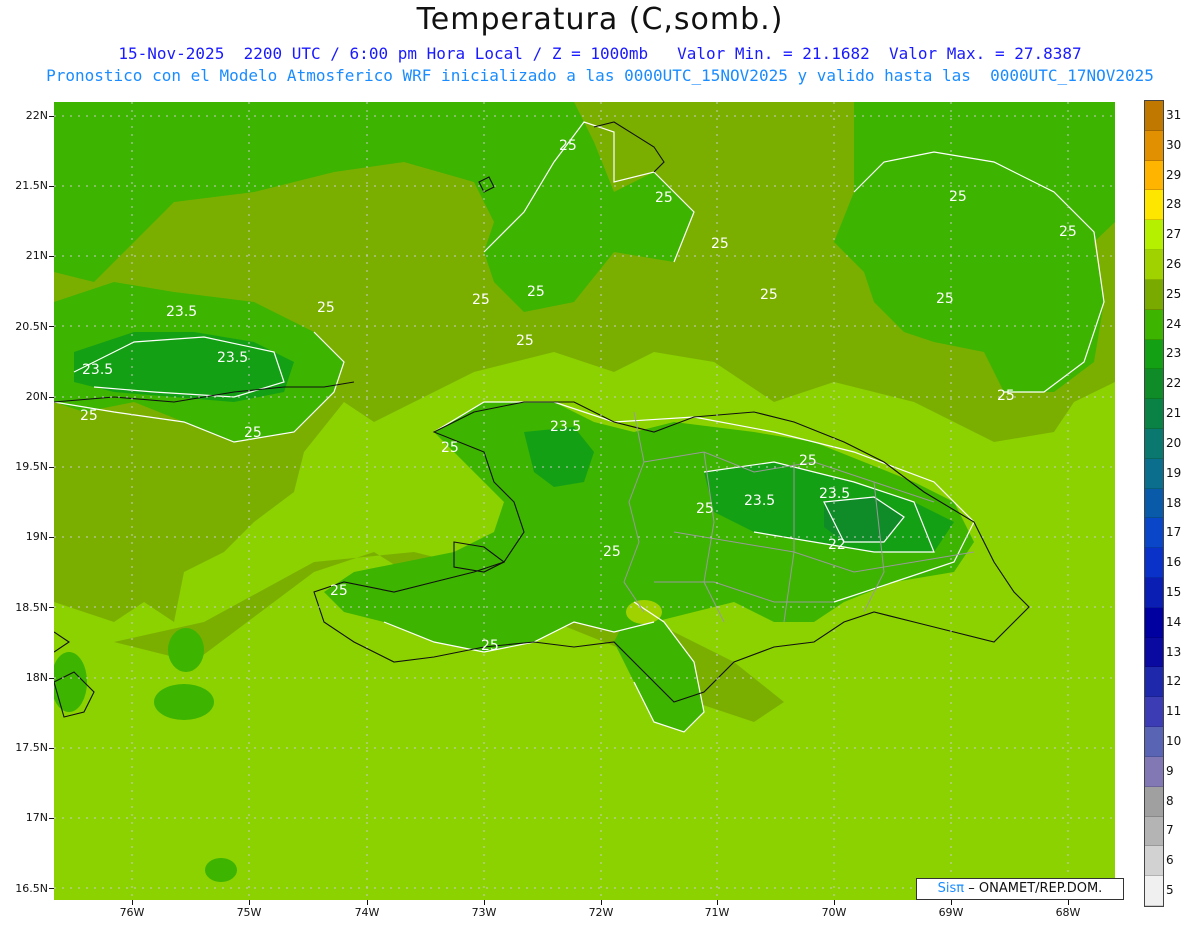 Image resolution: width=1200 pixels, height=927 pixels. What do you see at coordinates (36, 677) in the screenshot?
I see `lat-label: 18N` at bounding box center [36, 677].